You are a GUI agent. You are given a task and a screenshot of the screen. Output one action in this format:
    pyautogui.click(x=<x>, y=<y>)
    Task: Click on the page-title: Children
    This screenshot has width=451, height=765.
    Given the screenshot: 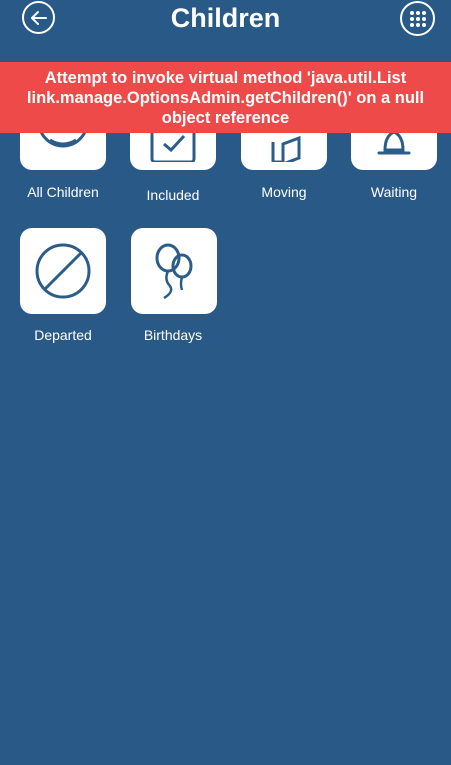 What is the action you would take?
    pyautogui.click(x=225, y=18)
    